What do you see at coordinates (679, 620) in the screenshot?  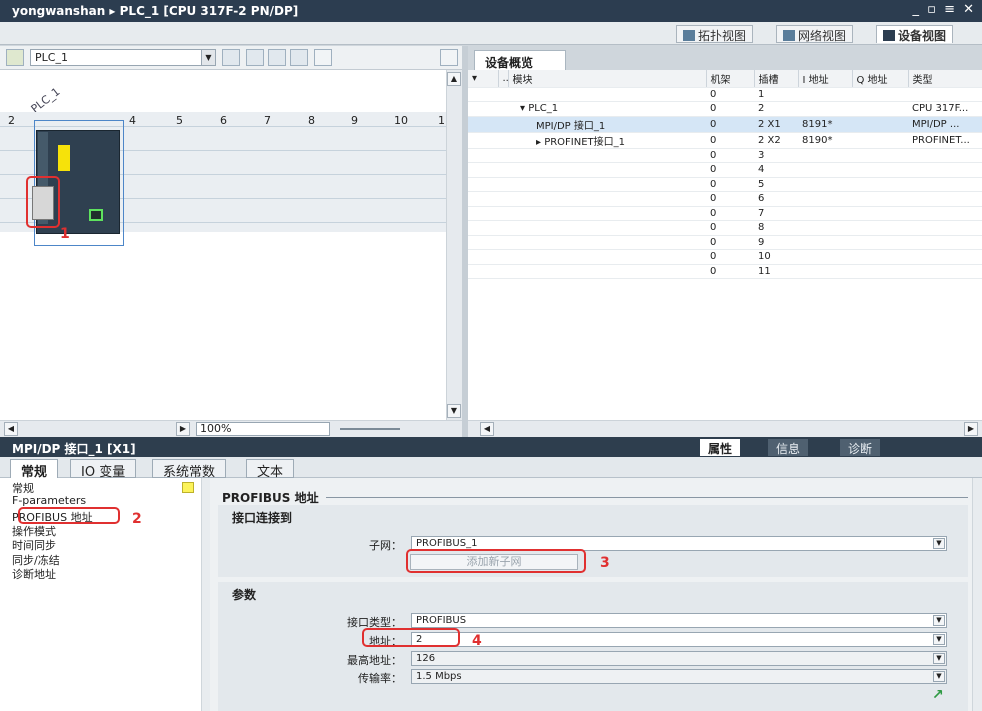 I see `interface-type-select: PROFIBUS ▼` at bounding box center [679, 620].